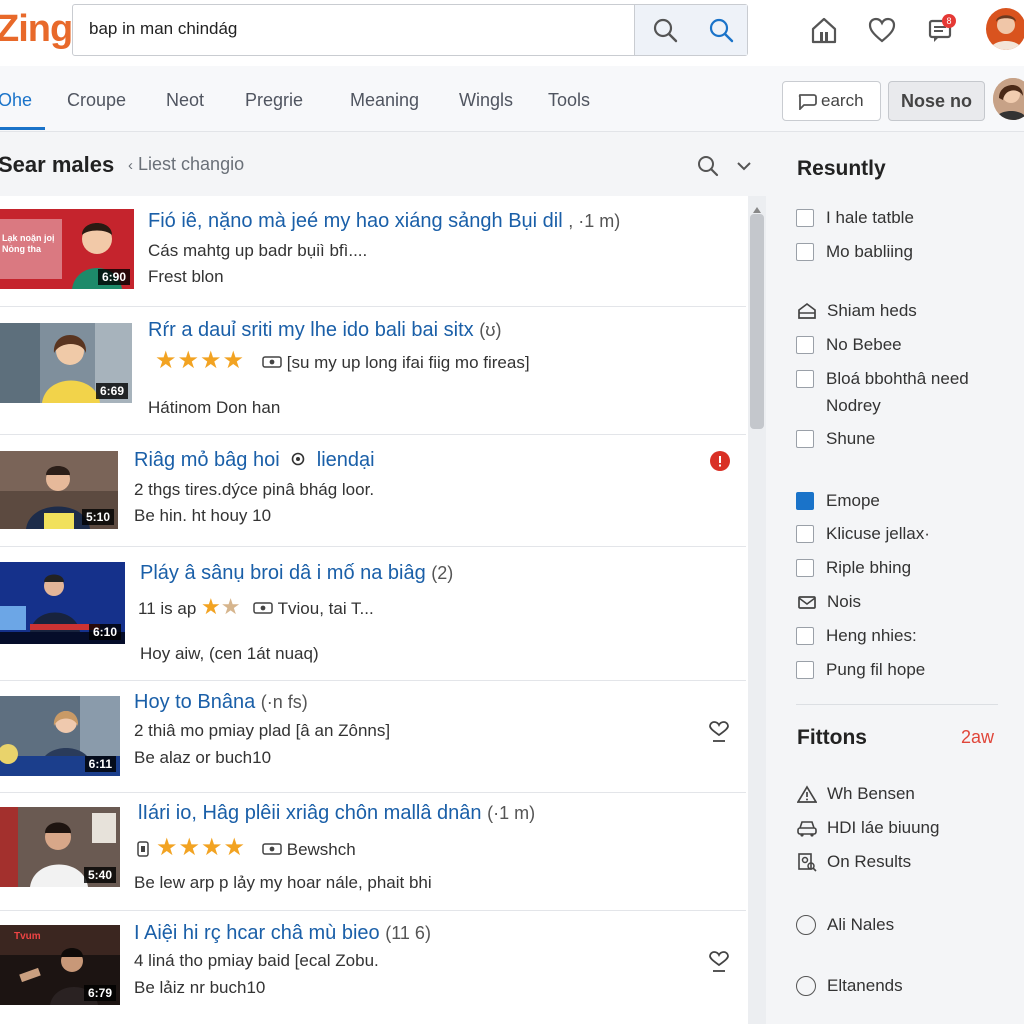  What do you see at coordinates (856, 311) in the screenshot?
I see `filter-option: Shiam heds` at bounding box center [856, 311].